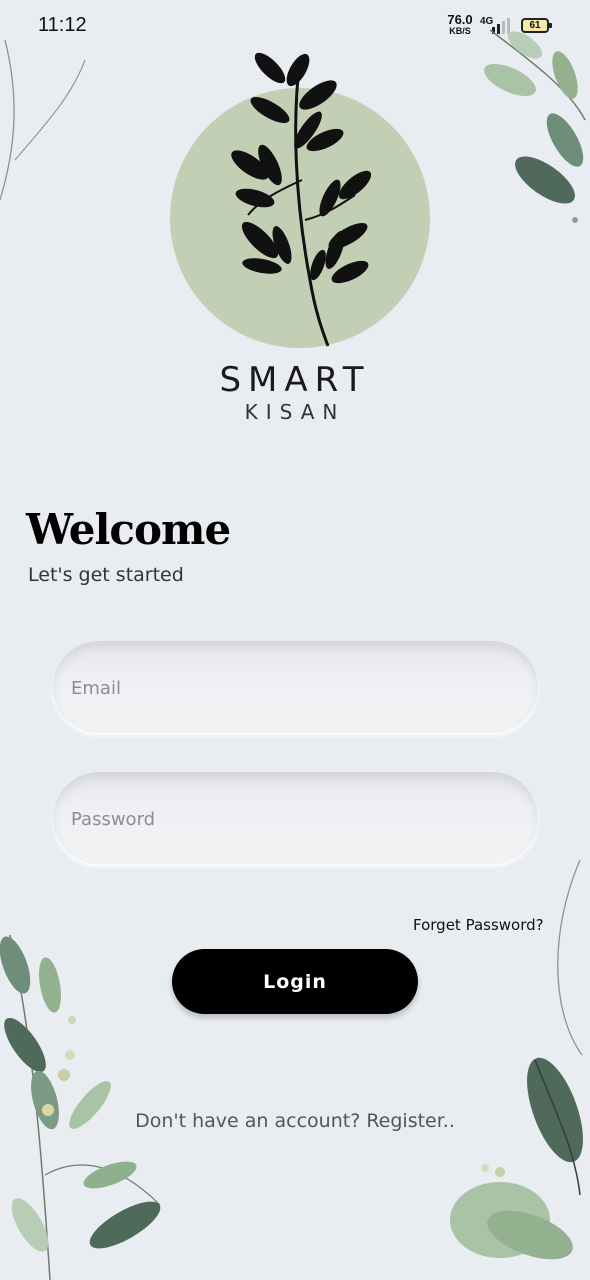 The width and height of the screenshot is (590, 1280). Describe the element at coordinates (301, 199) in the screenshot. I see `plant-logo-icon` at that location.